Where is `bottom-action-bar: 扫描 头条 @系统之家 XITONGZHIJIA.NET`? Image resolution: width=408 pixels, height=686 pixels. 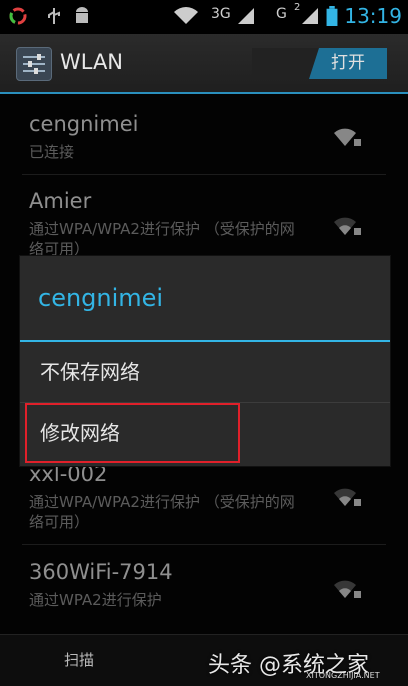
bottom-action-bar: 扫描 头条 @系统之家 XITONGZHIJIA.NET is located at coordinates (204, 660).